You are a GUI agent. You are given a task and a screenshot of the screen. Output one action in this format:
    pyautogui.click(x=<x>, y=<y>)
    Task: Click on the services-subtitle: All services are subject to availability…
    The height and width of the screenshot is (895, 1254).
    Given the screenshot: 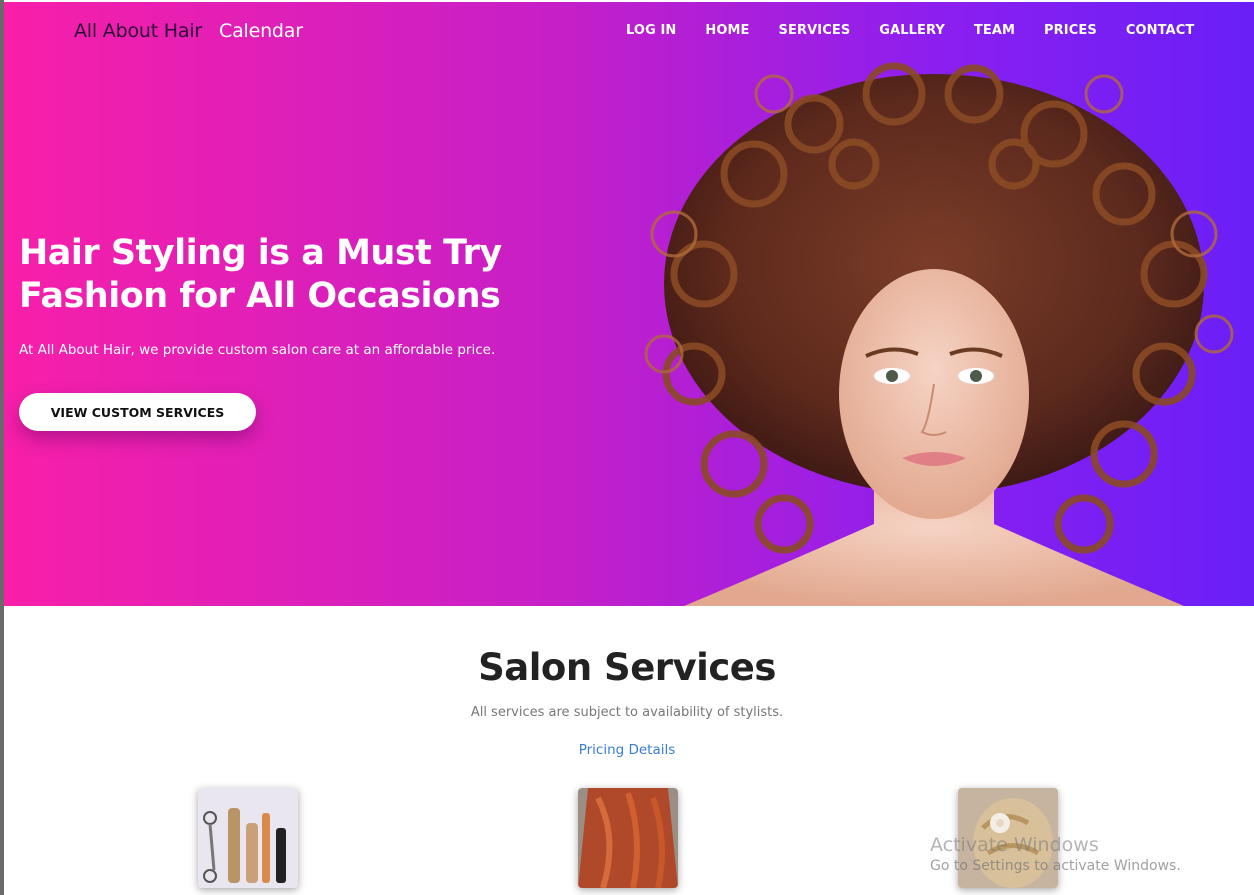 What is the action you would take?
    pyautogui.click(x=627, y=712)
    